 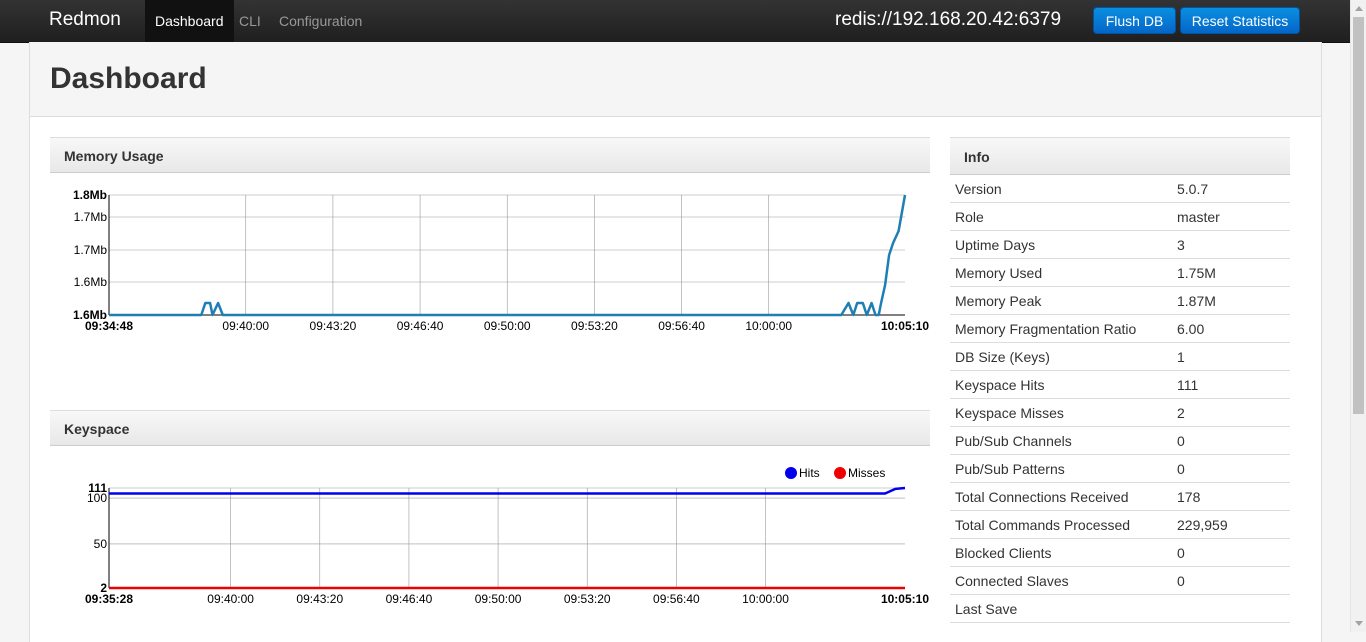 I want to click on info-label: Version, so click(x=1061, y=189).